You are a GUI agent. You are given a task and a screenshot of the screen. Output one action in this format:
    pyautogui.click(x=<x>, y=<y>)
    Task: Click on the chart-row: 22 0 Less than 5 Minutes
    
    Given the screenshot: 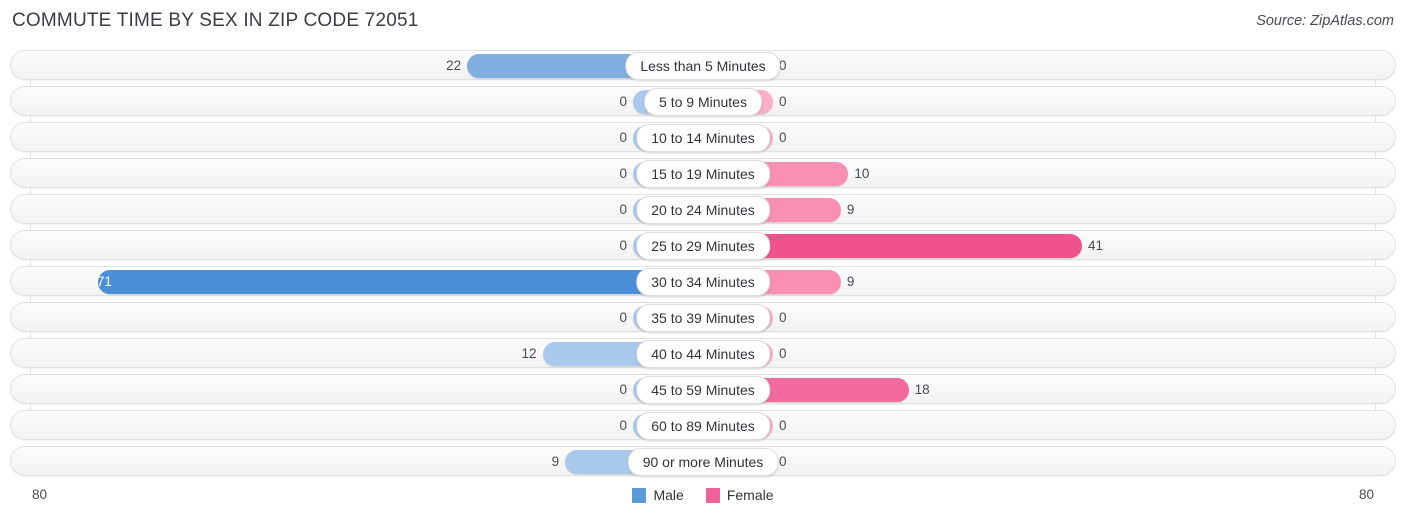 What is the action you would take?
    pyautogui.click(x=703, y=65)
    